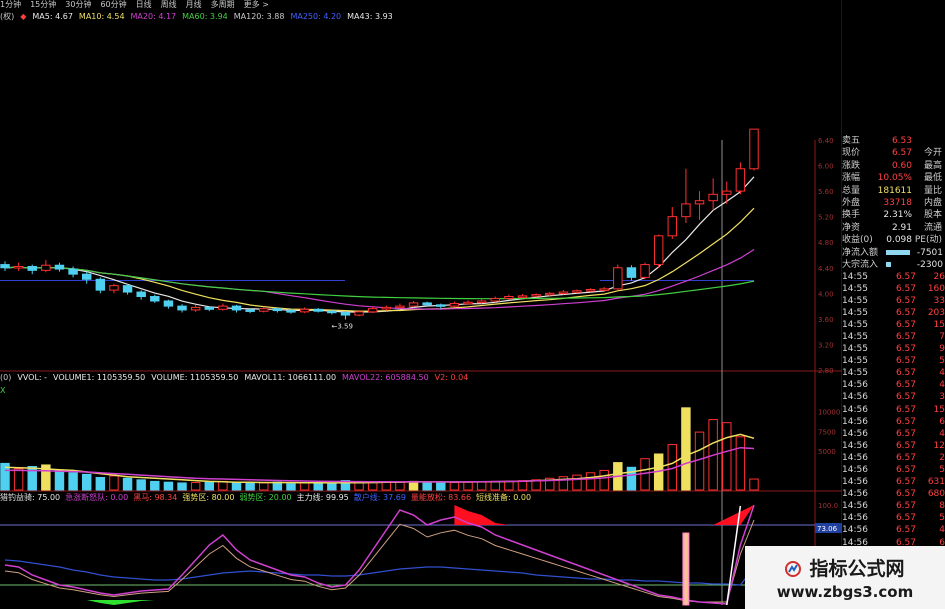  What do you see at coordinates (901, 141) in the screenshot?
I see `quote-value: 6.53` at bounding box center [901, 141].